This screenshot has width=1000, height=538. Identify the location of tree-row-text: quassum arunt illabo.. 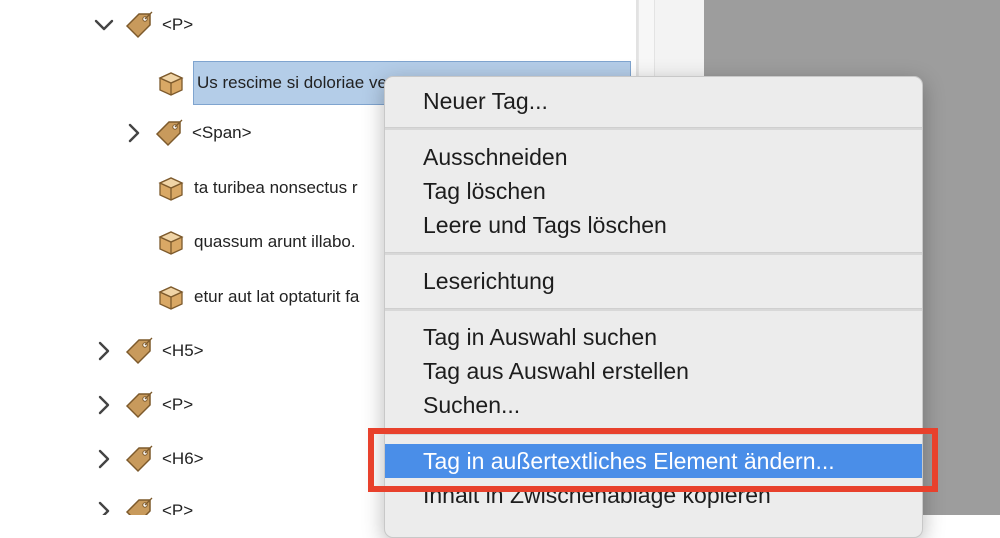
(256, 242).